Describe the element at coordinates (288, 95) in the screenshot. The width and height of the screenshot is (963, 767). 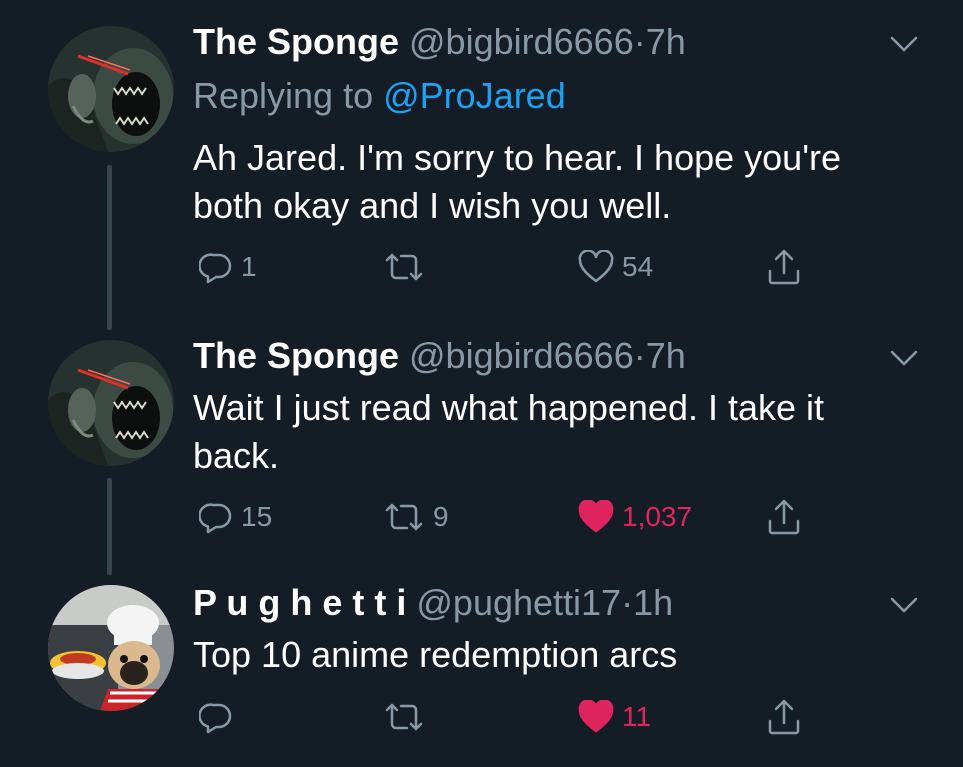
I see `replying-to-label: Replying to` at that location.